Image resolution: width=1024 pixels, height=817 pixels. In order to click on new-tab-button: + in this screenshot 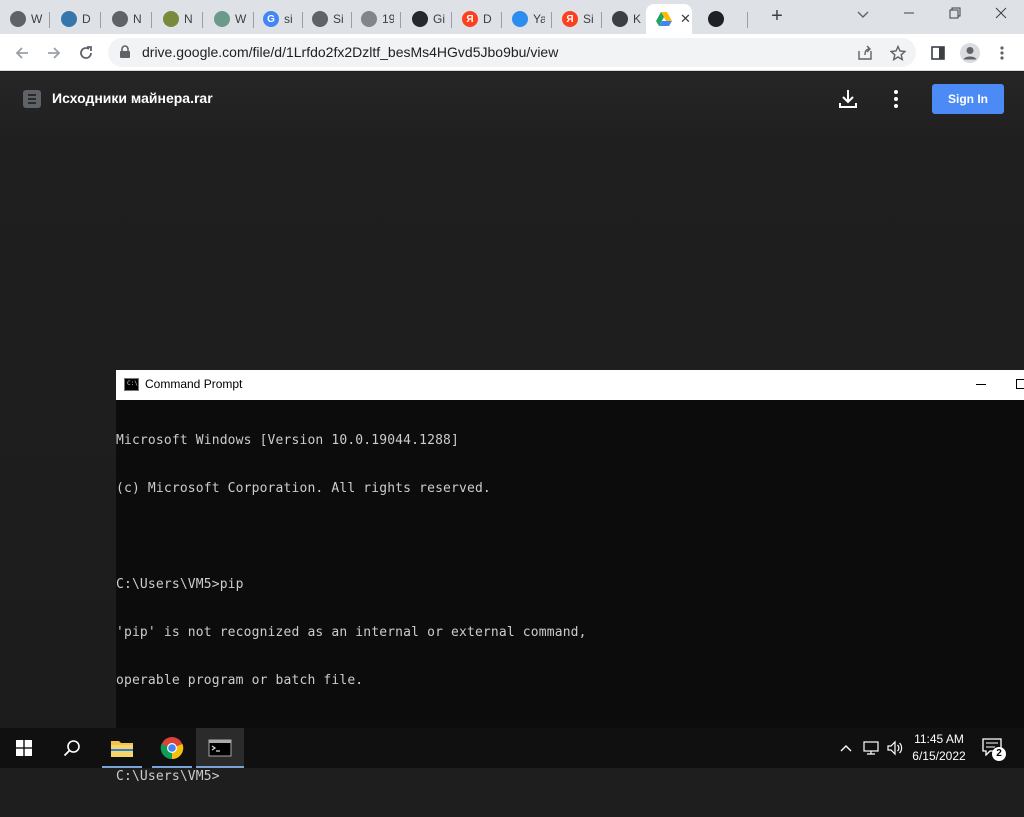, I will do `click(777, 17)`.